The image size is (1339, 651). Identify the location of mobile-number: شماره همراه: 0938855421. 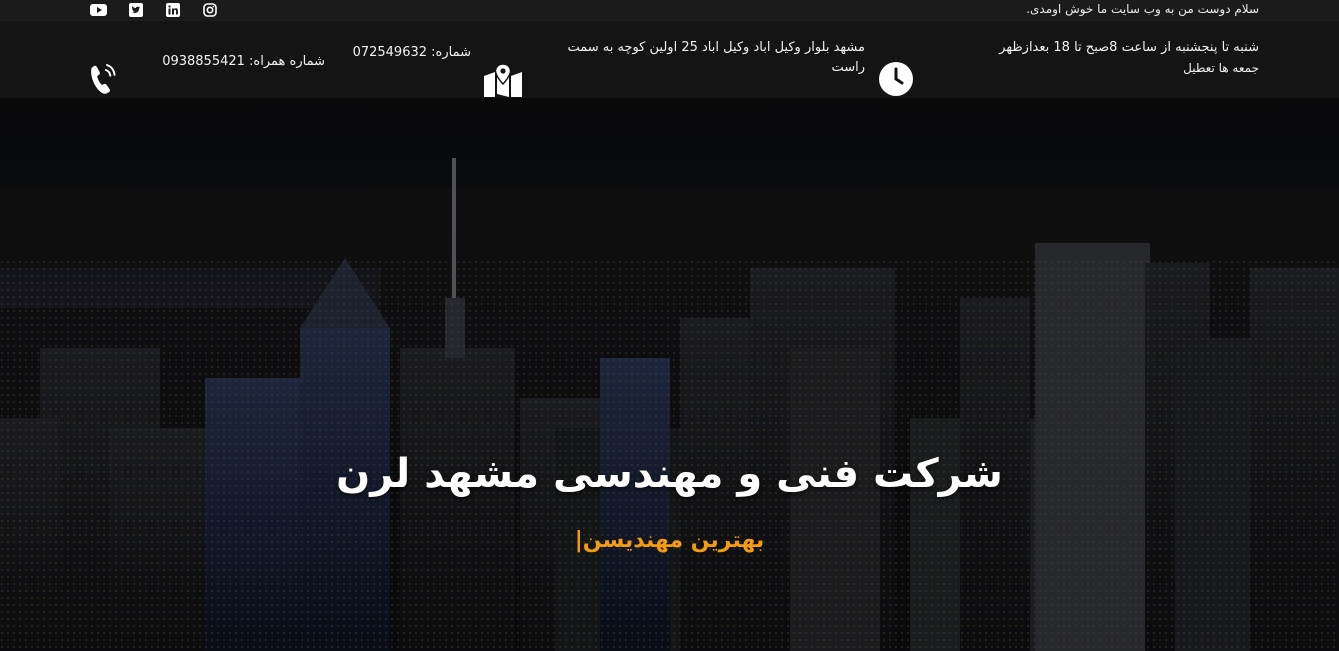
(243, 61).